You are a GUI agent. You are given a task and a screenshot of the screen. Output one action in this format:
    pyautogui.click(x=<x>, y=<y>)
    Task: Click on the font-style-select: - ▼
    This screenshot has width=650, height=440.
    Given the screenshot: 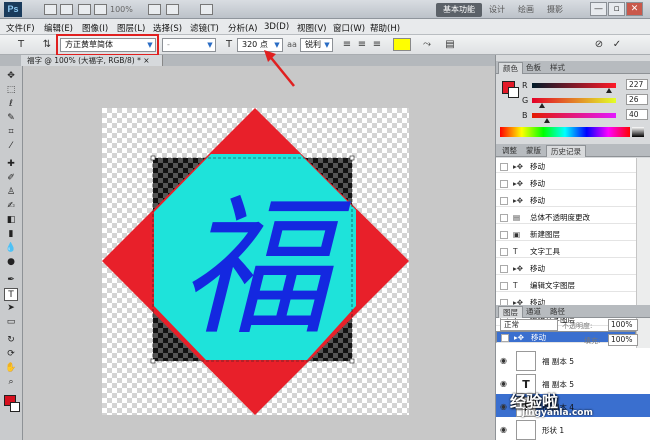 What is the action you would take?
    pyautogui.click(x=189, y=45)
    